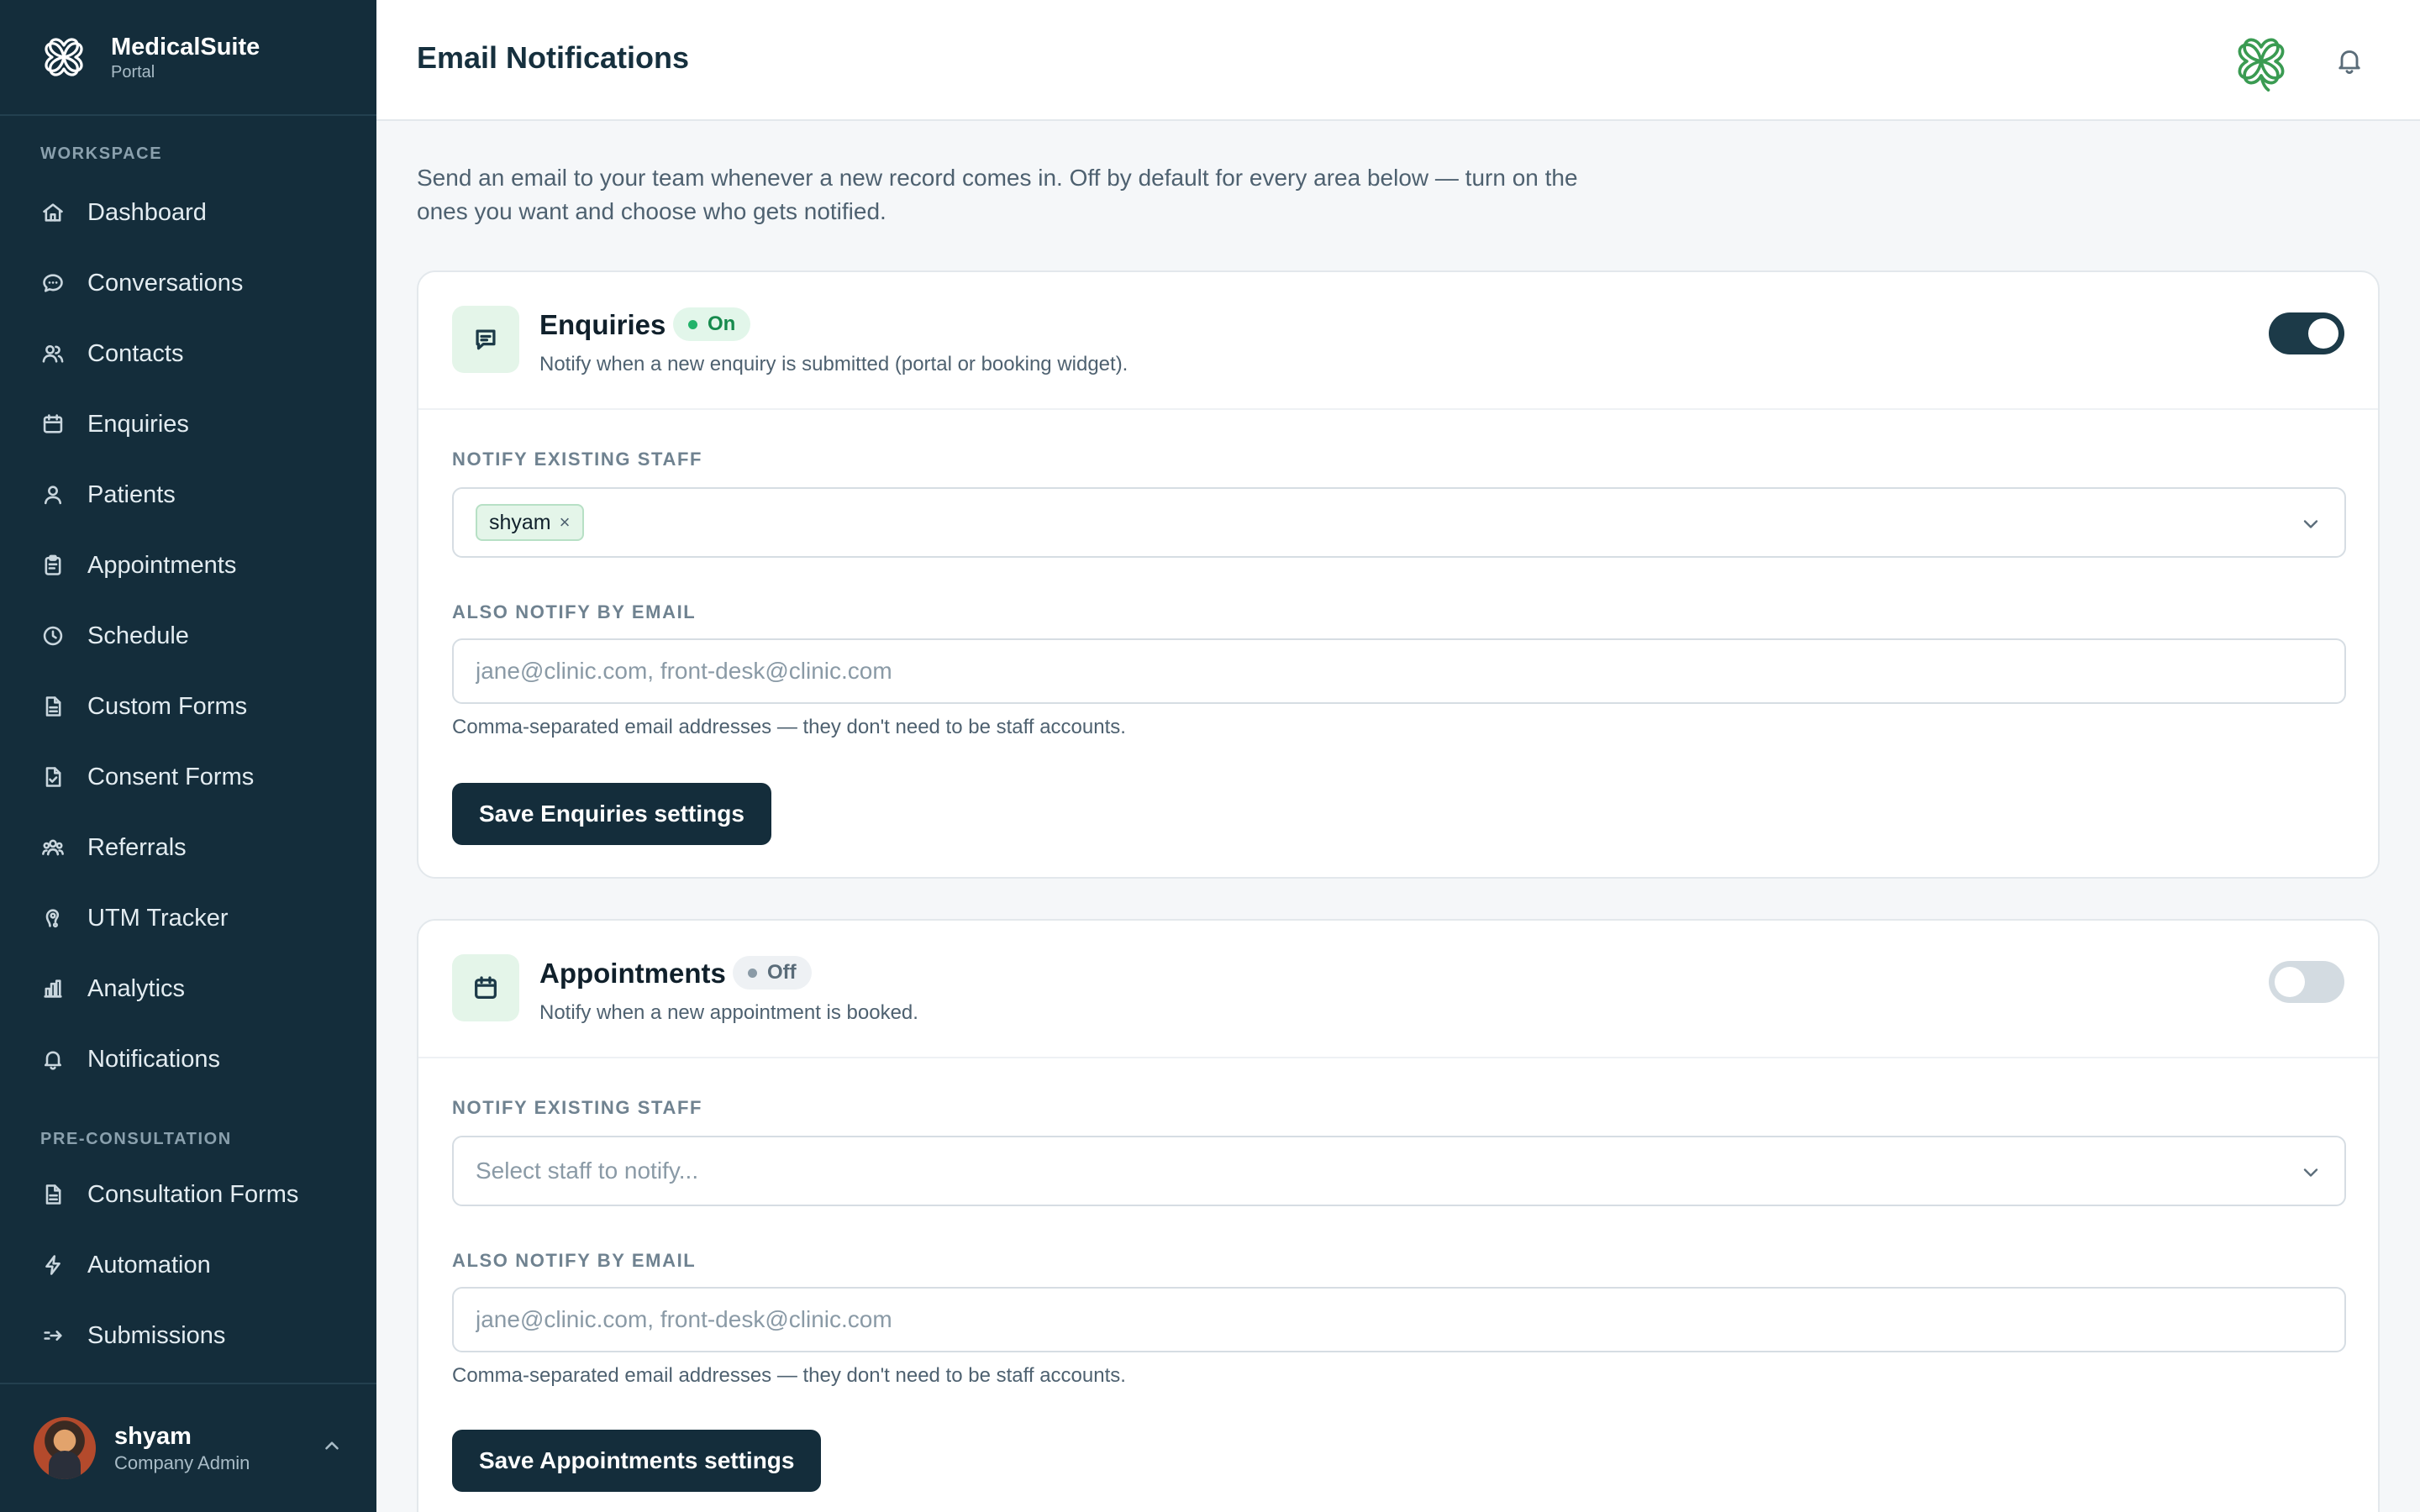  I want to click on status-badge: Off, so click(772, 973).